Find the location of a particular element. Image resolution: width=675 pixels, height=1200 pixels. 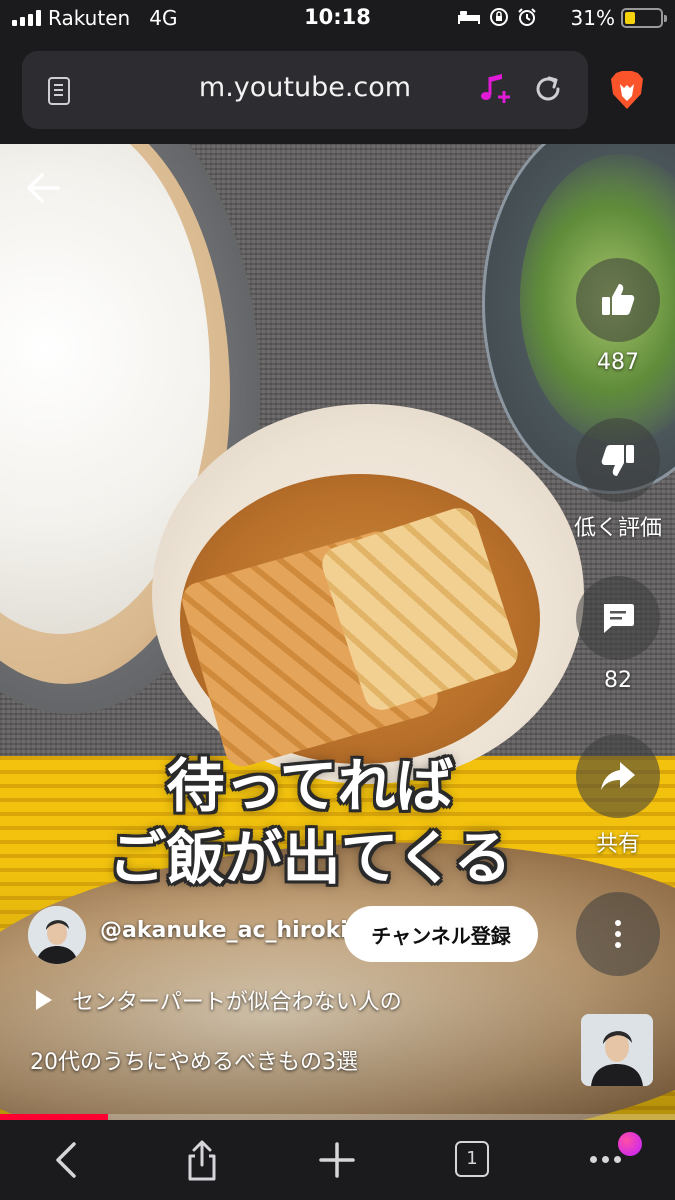

thumbs-up-icon is located at coordinates (618, 299).